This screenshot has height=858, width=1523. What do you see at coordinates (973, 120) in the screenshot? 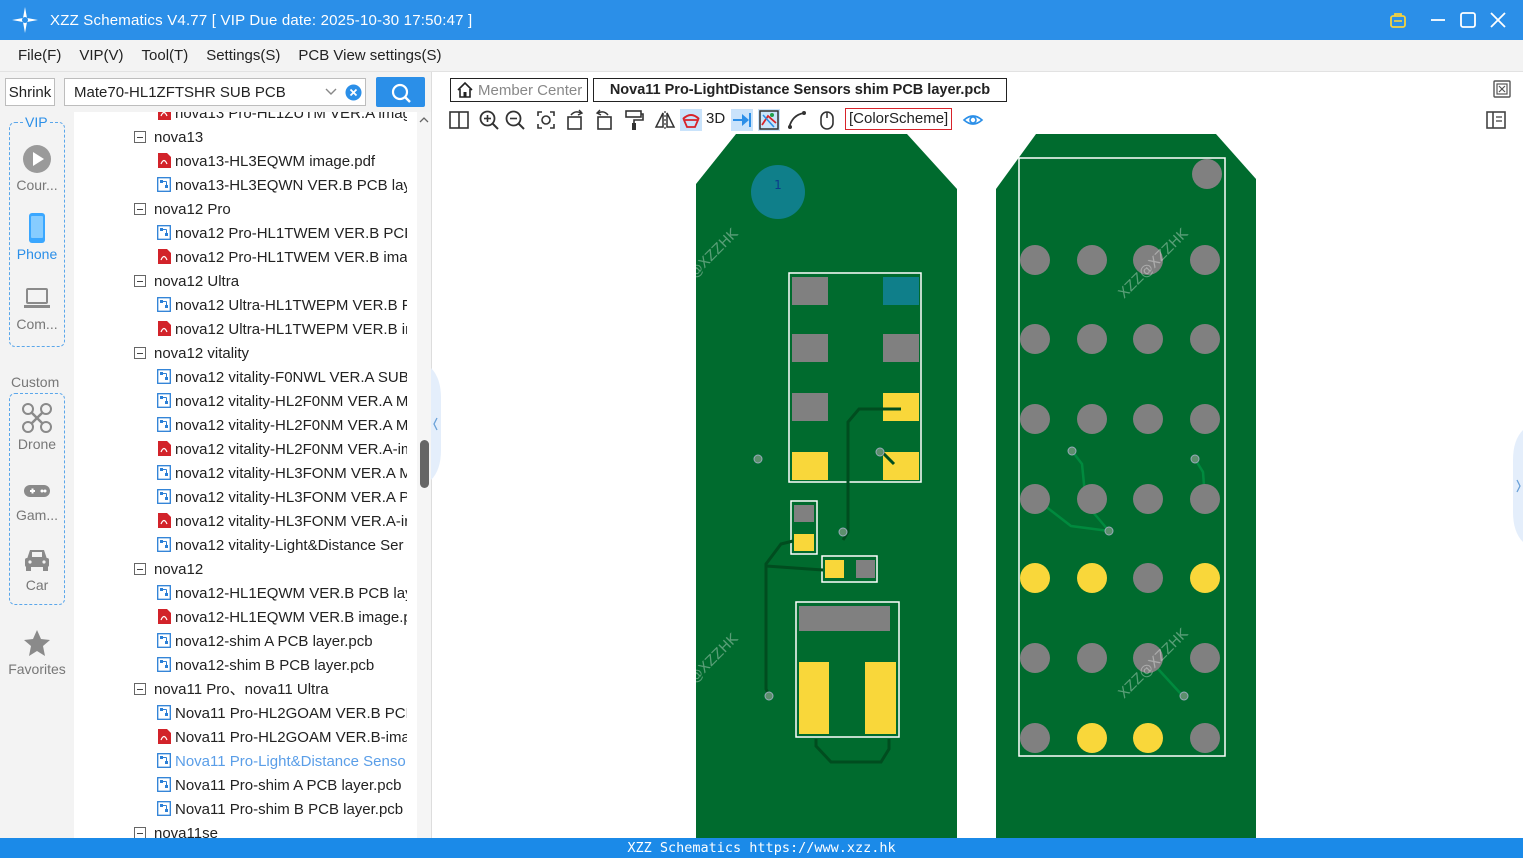
I see `eye-icon` at bounding box center [973, 120].